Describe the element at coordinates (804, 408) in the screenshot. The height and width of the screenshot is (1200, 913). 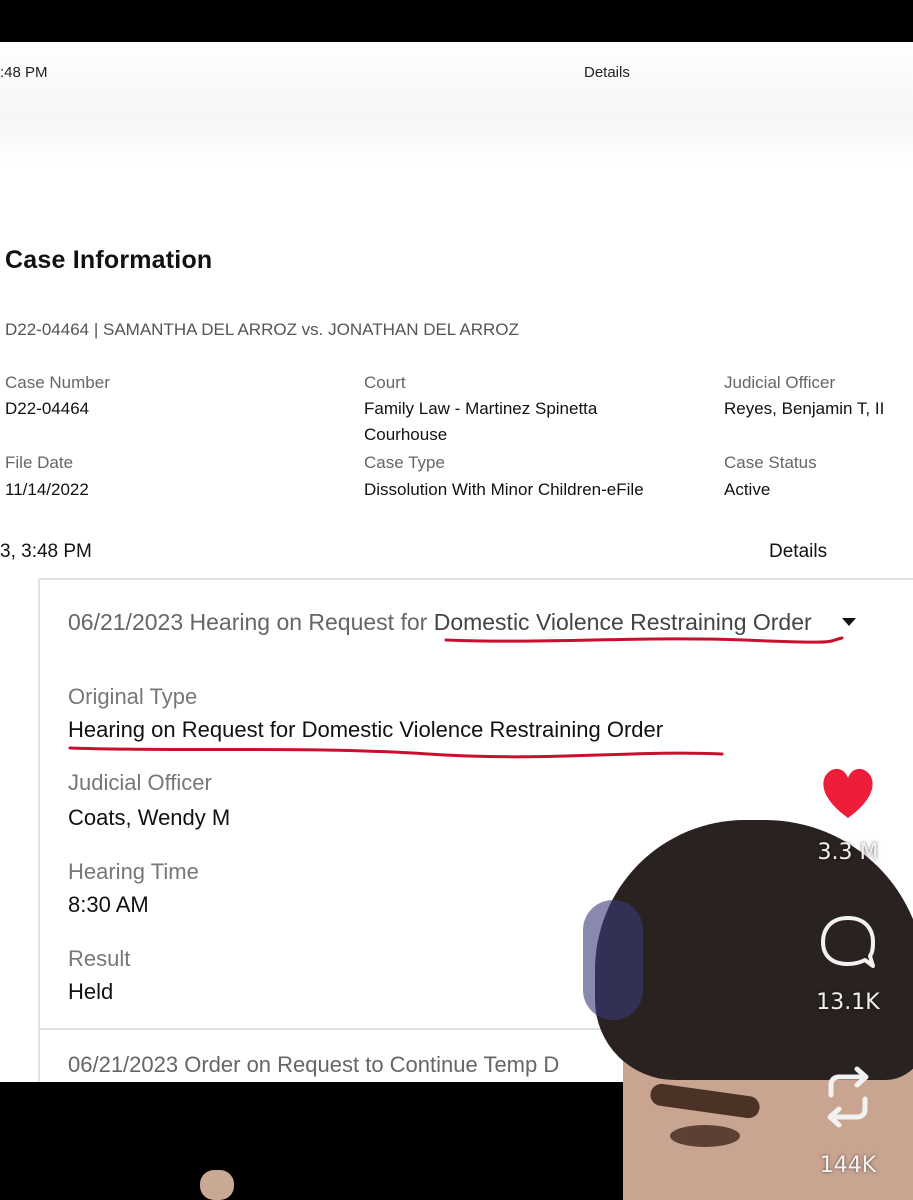
I see `judicial-officer-value: Reyes, Benjamin T, II` at that location.